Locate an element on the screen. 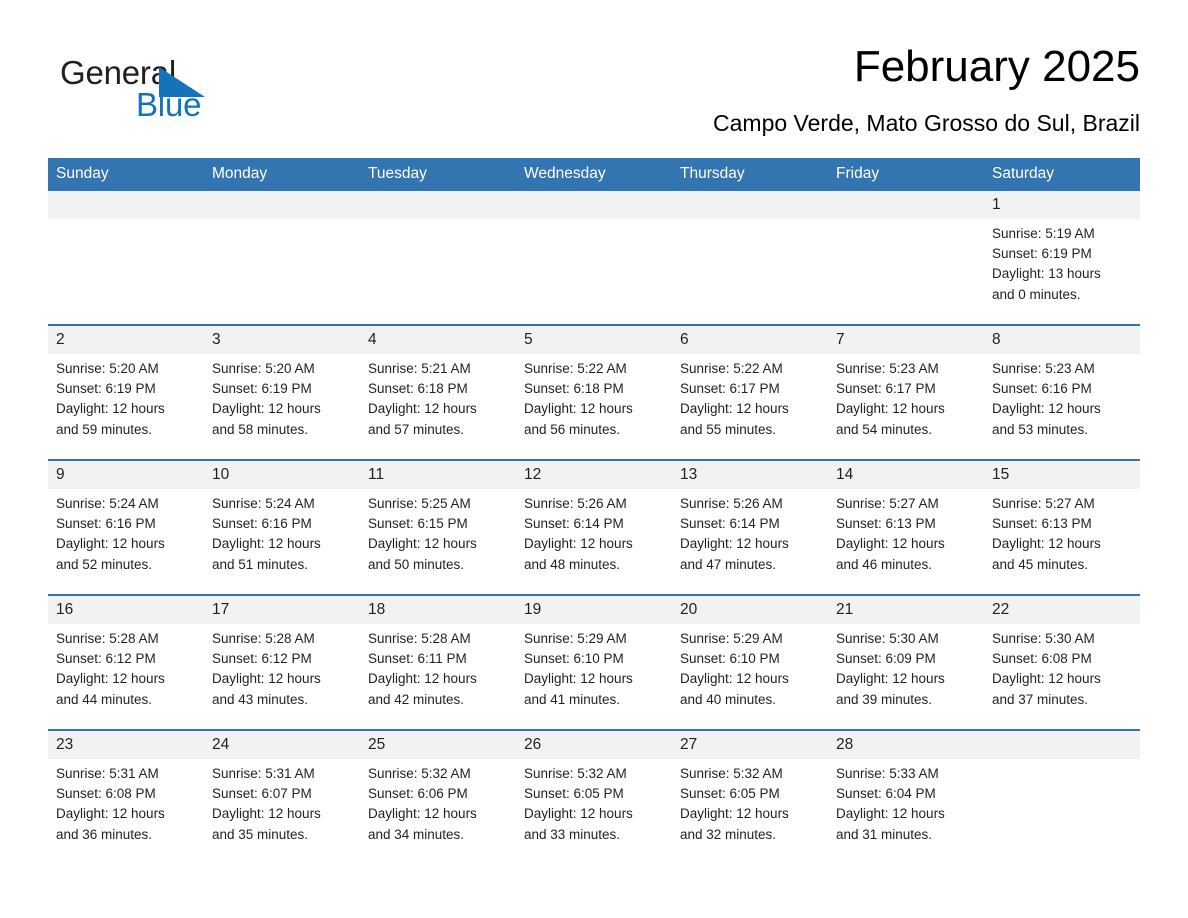  sunrise-time: Sunrise: 5:23 AM is located at coordinates (1043, 368).